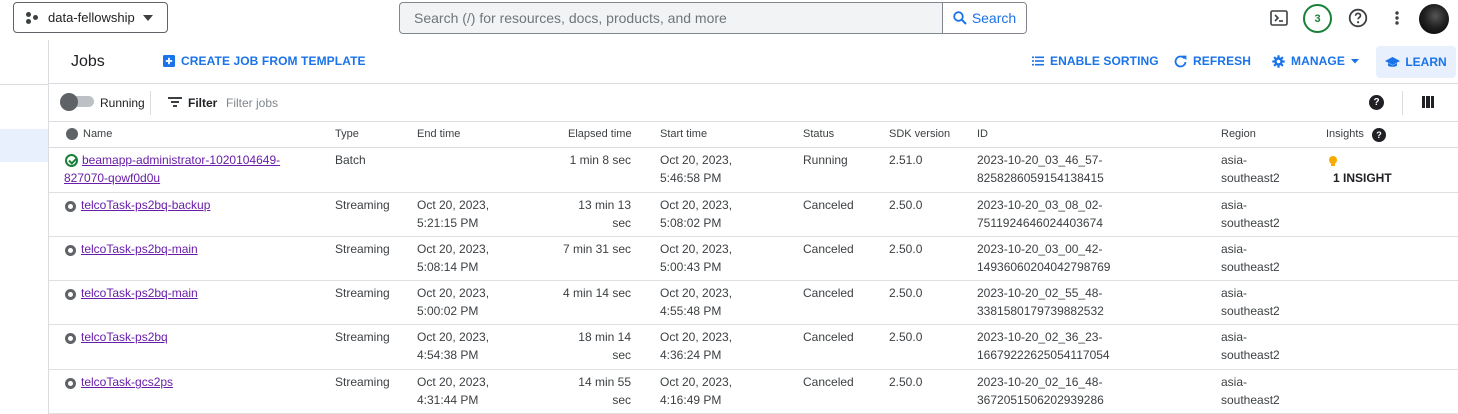  Describe the element at coordinates (1180, 61) in the screenshot. I see `refresh-icon` at that location.